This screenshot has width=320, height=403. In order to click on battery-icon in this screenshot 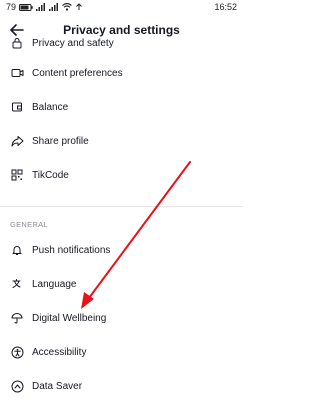, I will do `click(26, 7)`.